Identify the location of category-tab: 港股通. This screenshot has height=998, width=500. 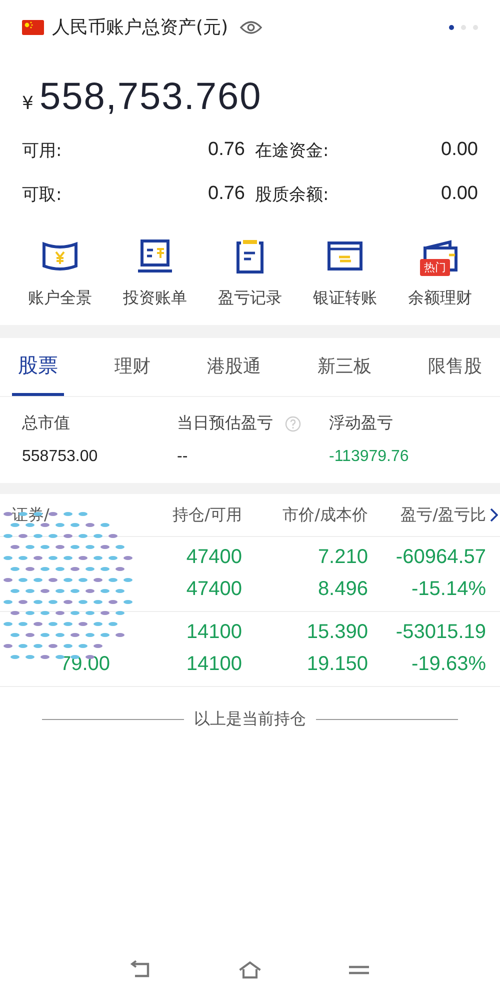
(234, 367).